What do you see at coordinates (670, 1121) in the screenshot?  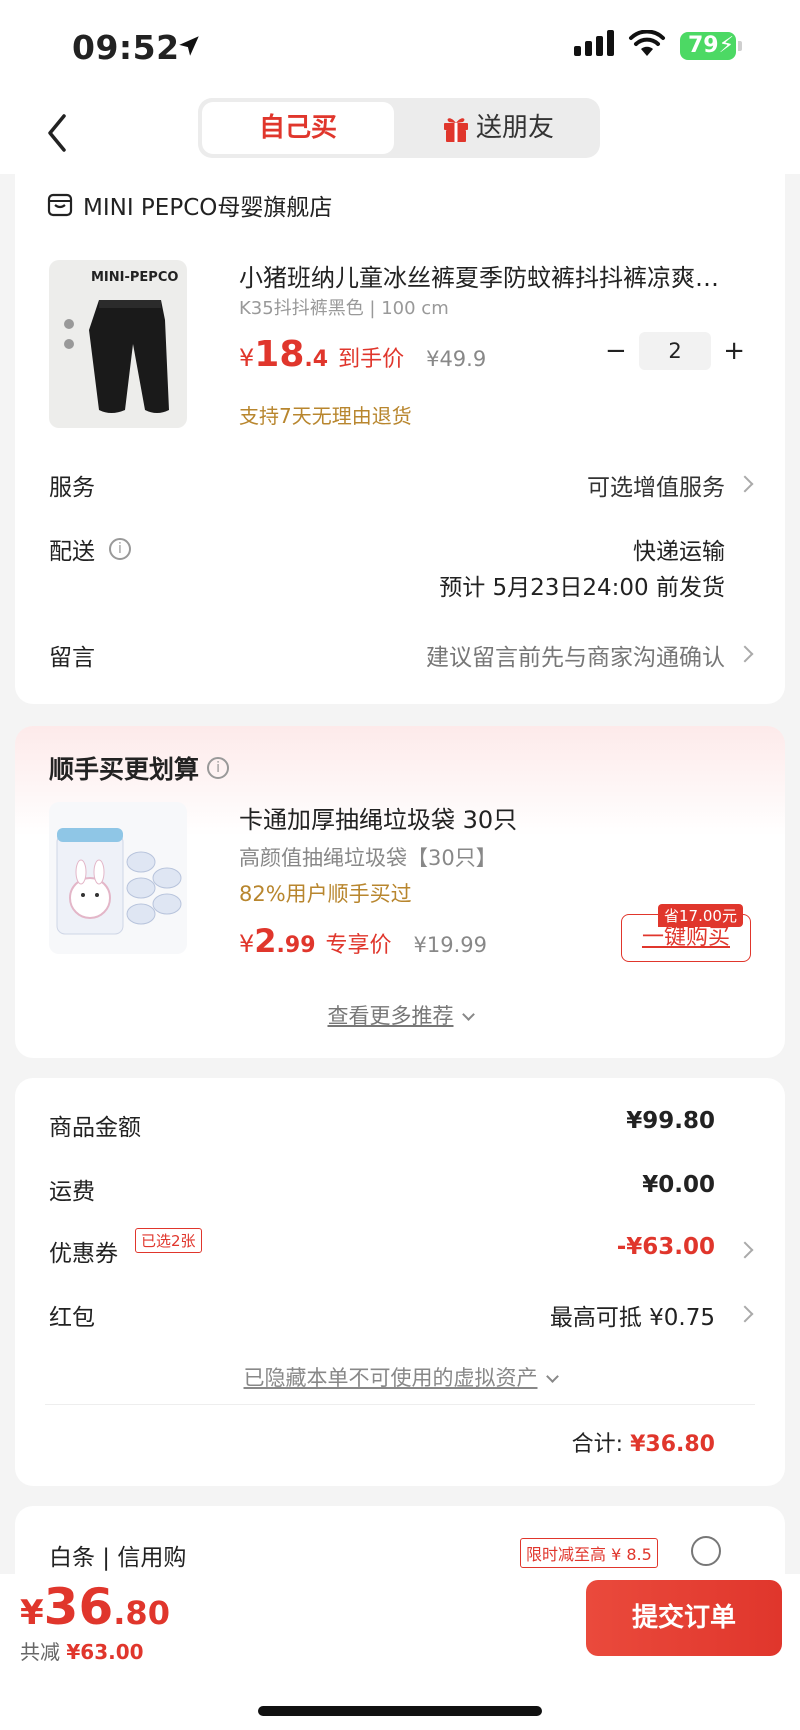 I see `goods-amount-value: ¥99.80` at bounding box center [670, 1121].